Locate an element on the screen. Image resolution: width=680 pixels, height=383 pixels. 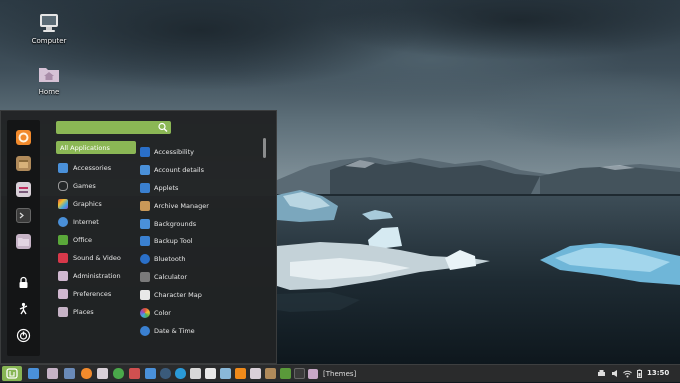
photos-icon is located at coordinates (225, 373).